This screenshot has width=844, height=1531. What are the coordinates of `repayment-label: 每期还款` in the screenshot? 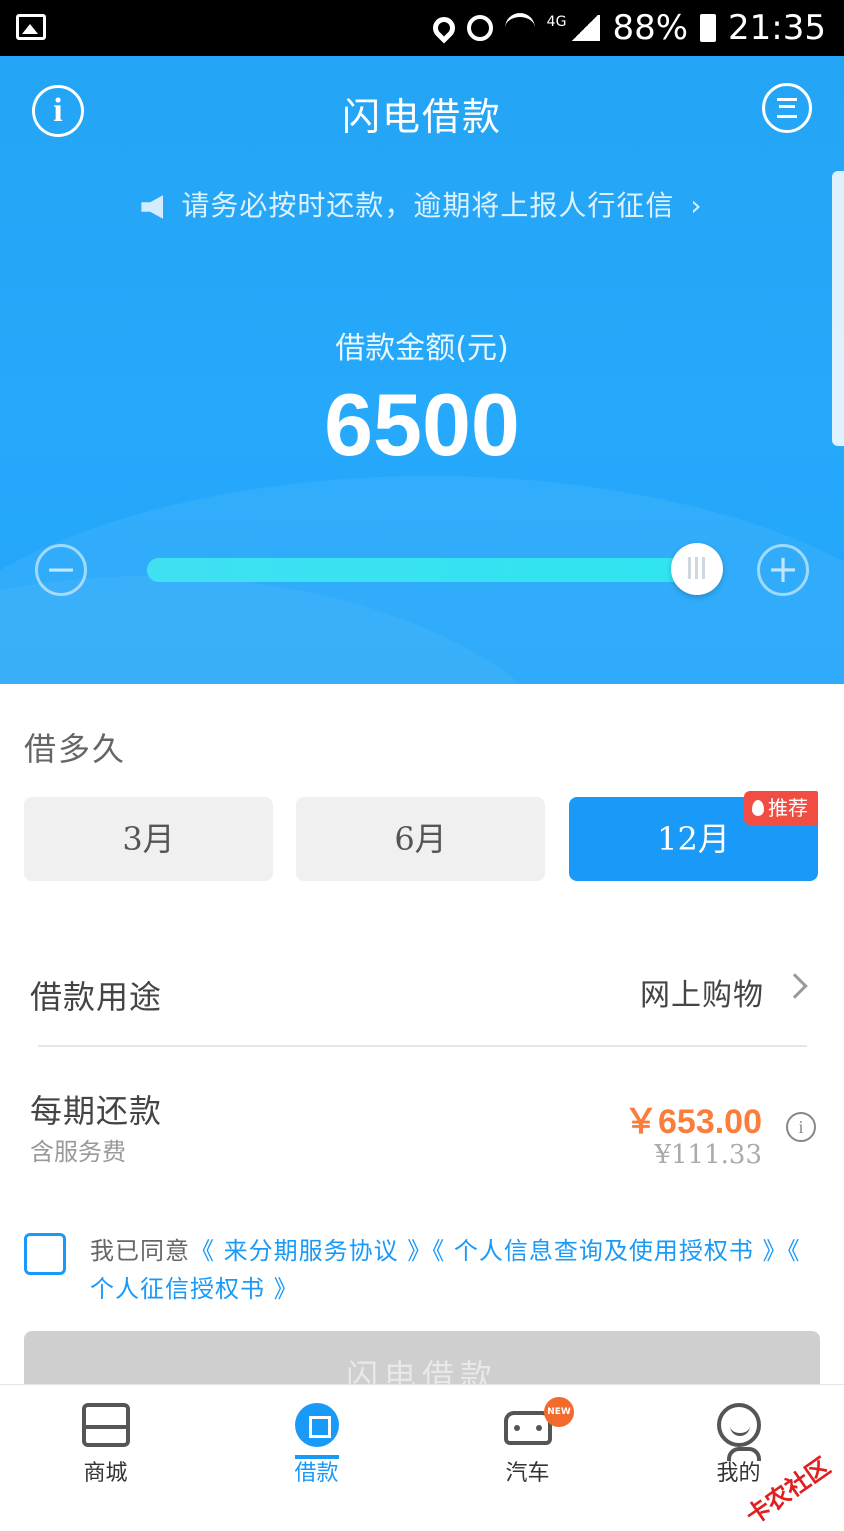 It's located at (96, 1111).